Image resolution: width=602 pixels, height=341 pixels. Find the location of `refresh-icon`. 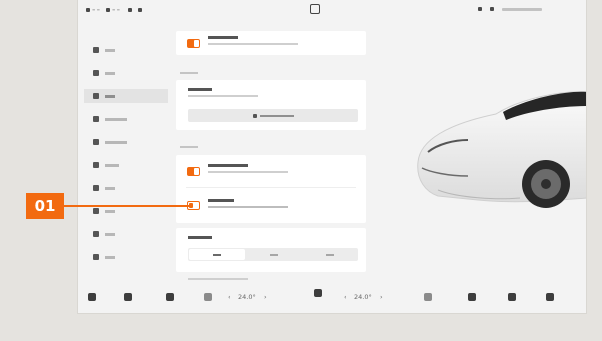

refresh-icon is located at coordinates (254, 115).